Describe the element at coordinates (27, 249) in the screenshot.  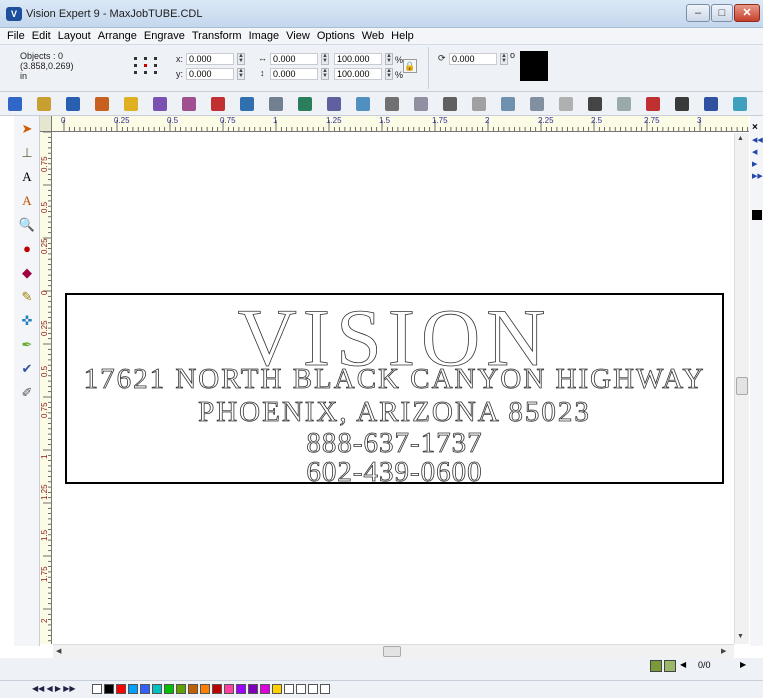
I see `shape-tool-icon: ●` at that location.